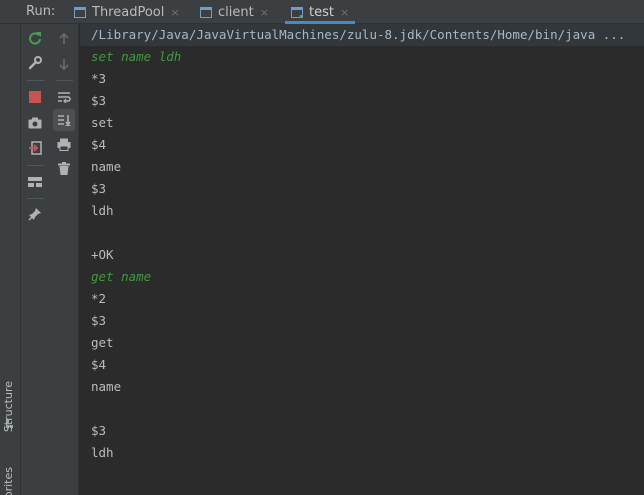  I want to click on up-stack-frame-button, so click(64, 39).